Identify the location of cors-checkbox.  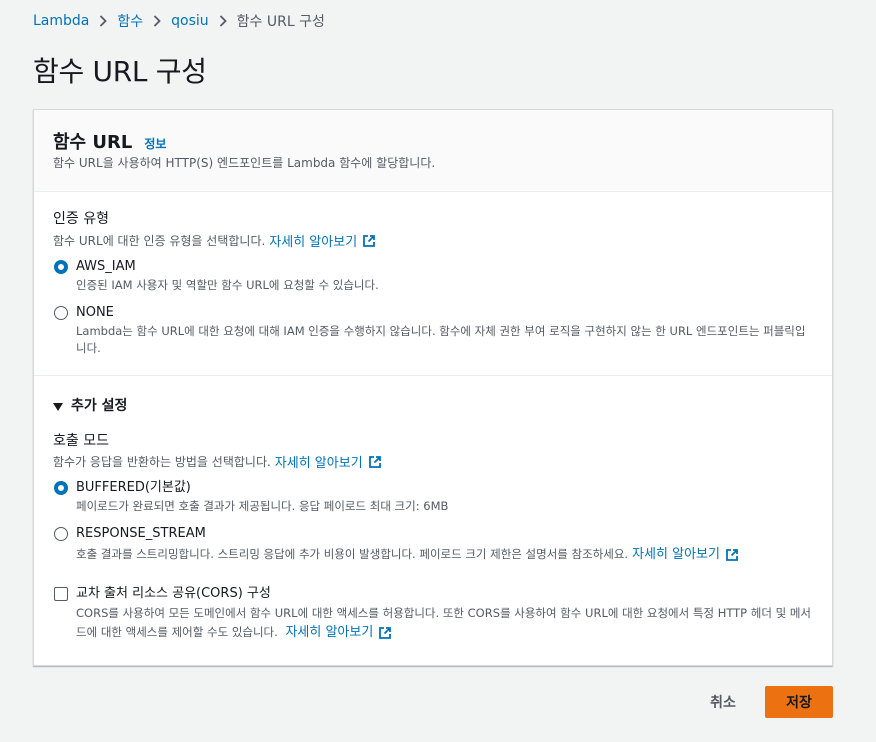
(61, 594).